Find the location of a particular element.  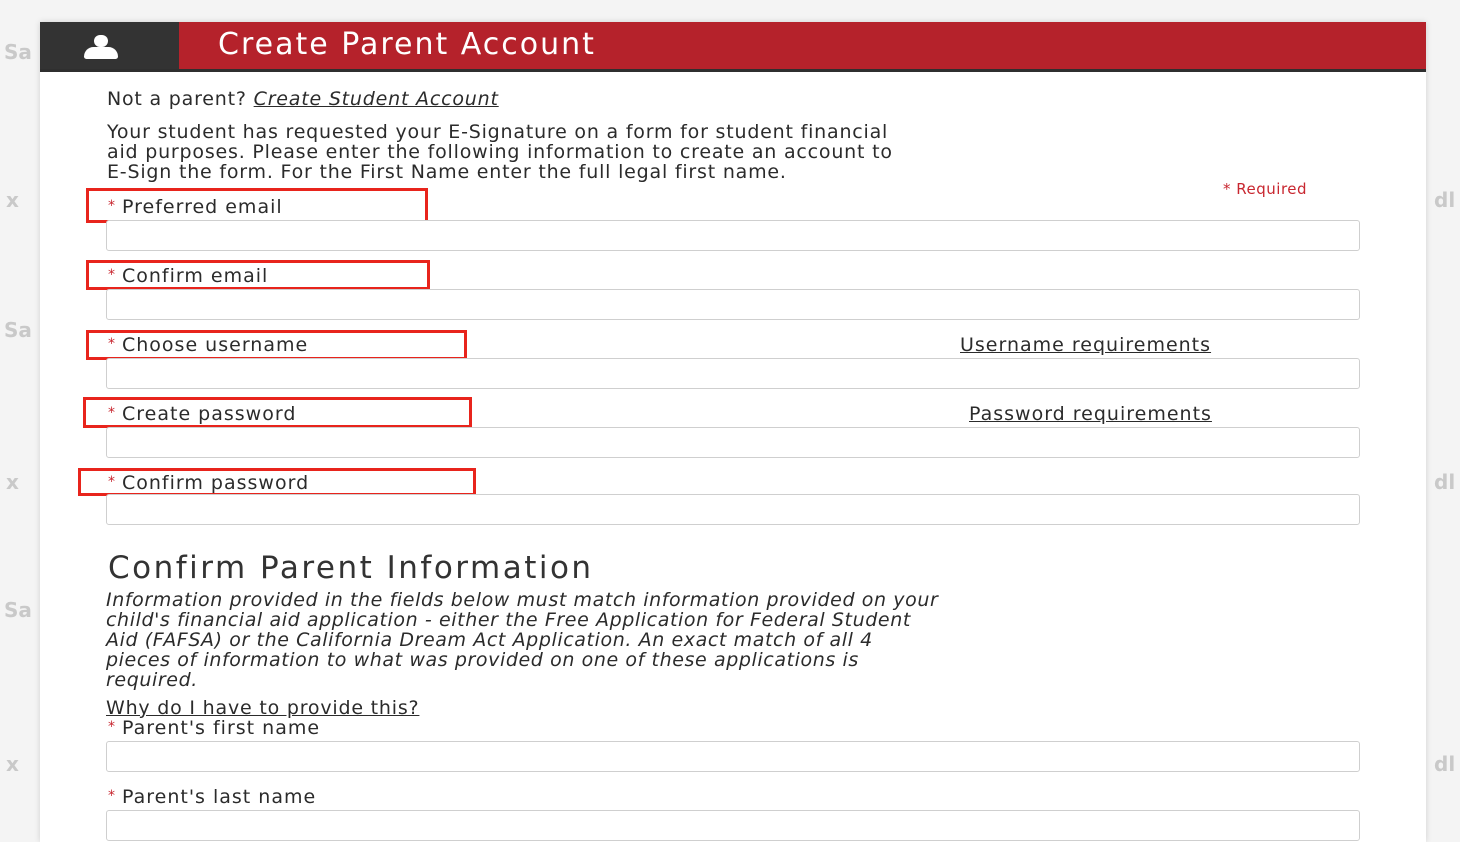

parent-first-name-label: * Parent's first name is located at coordinates (214, 728).